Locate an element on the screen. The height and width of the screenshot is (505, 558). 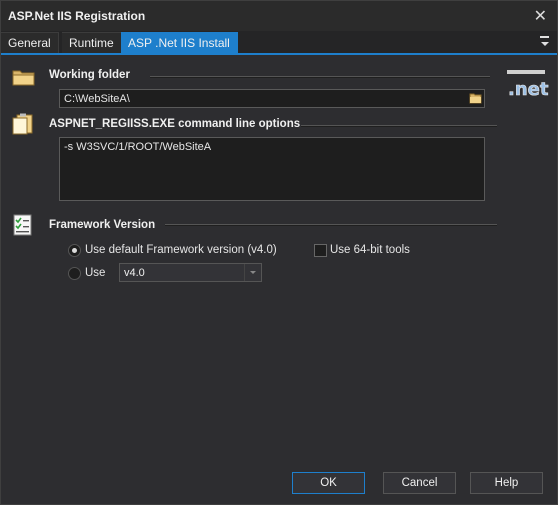
folder-icon is located at coordinates (23, 78).